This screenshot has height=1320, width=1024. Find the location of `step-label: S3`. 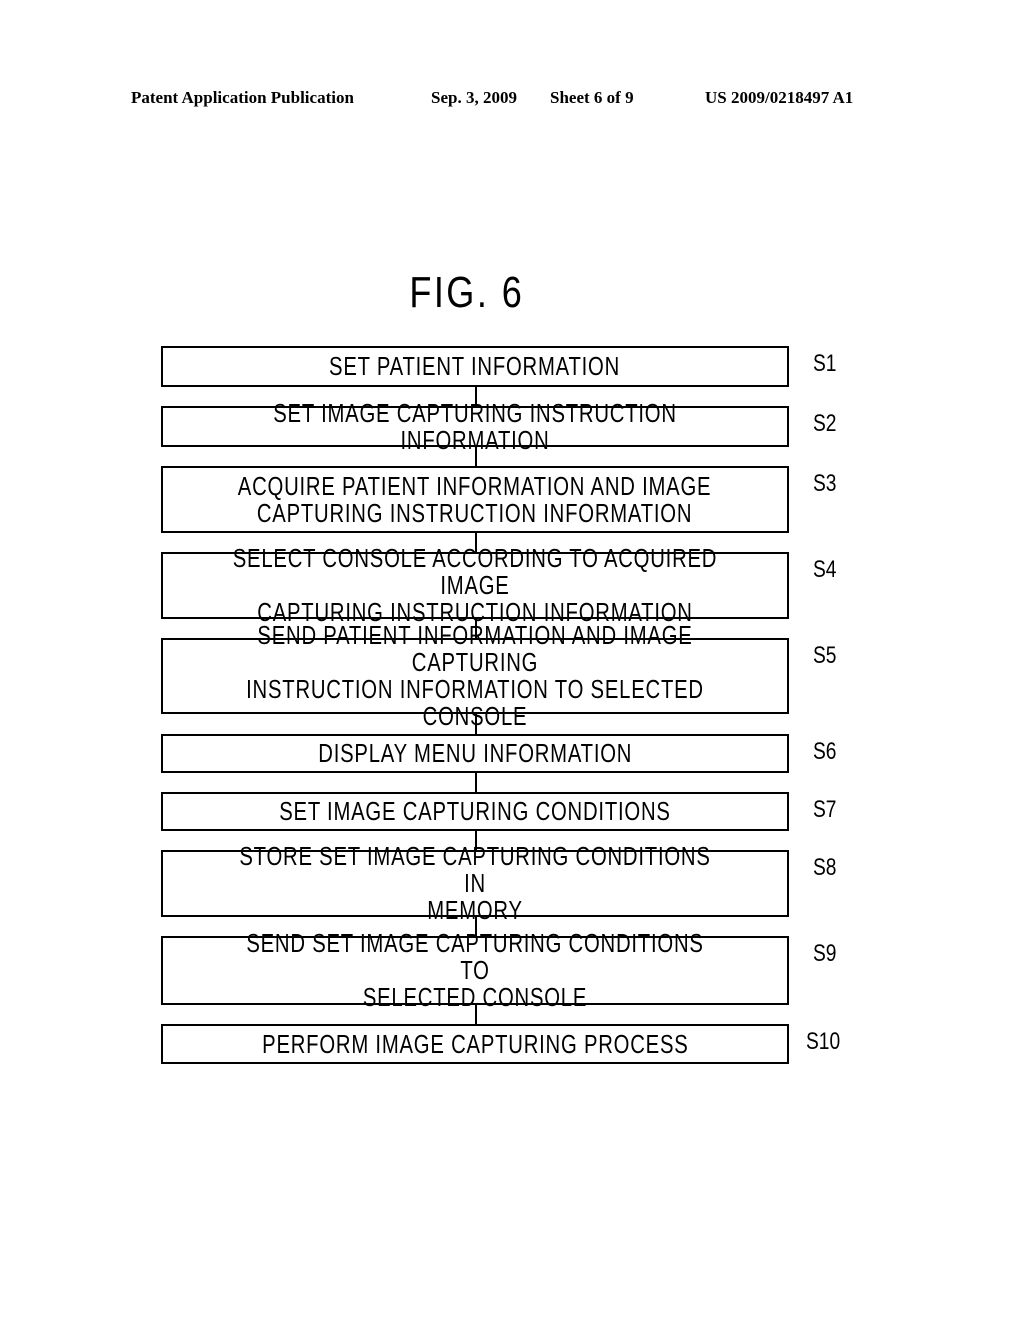

step-label: S3 is located at coordinates (825, 483).